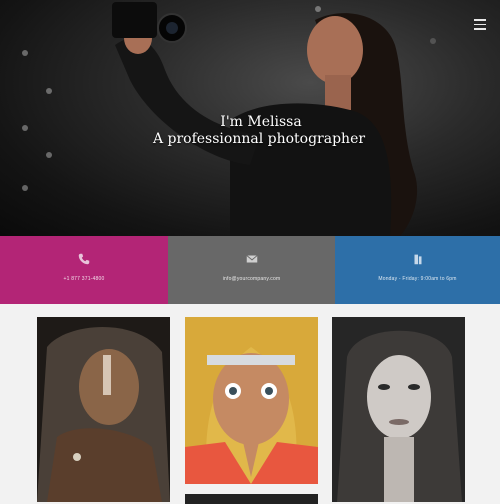  I want to click on phone-number: +1 877 371-4800, so click(84, 279).